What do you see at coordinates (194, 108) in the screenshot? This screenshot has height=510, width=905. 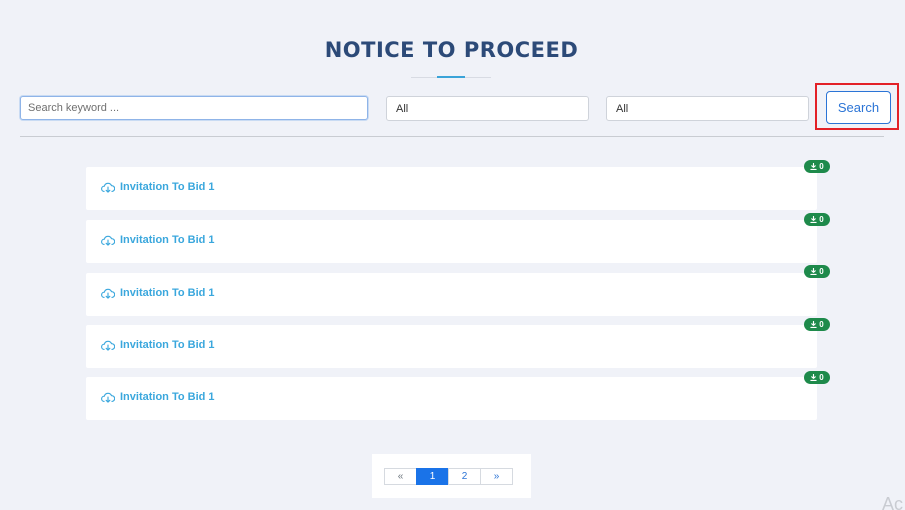 I see `search-input` at bounding box center [194, 108].